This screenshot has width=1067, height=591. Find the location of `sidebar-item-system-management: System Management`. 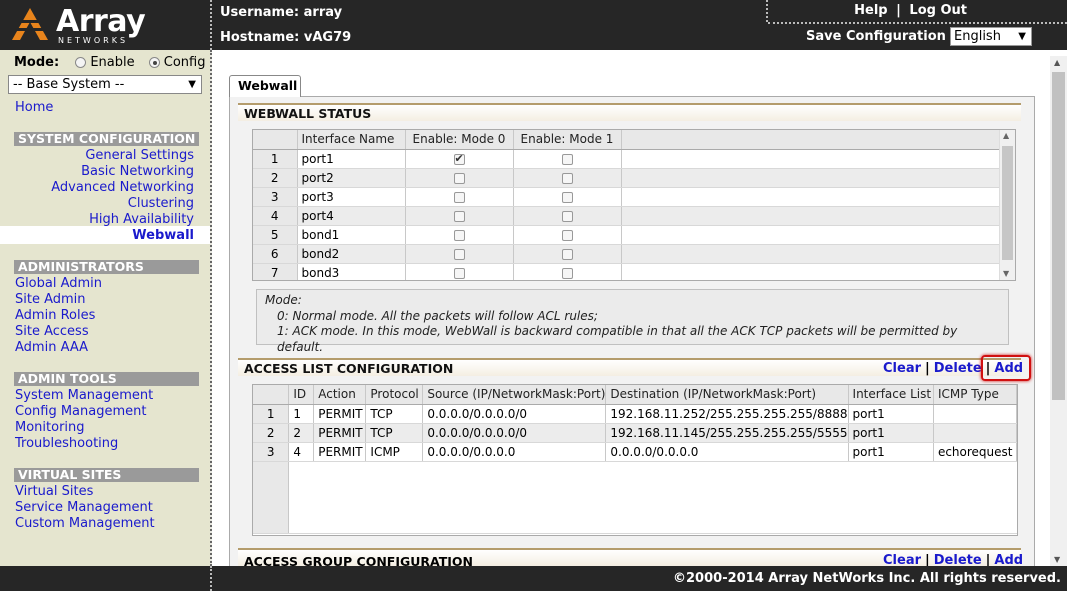

sidebar-item-system-management: System Management is located at coordinates (84, 395).